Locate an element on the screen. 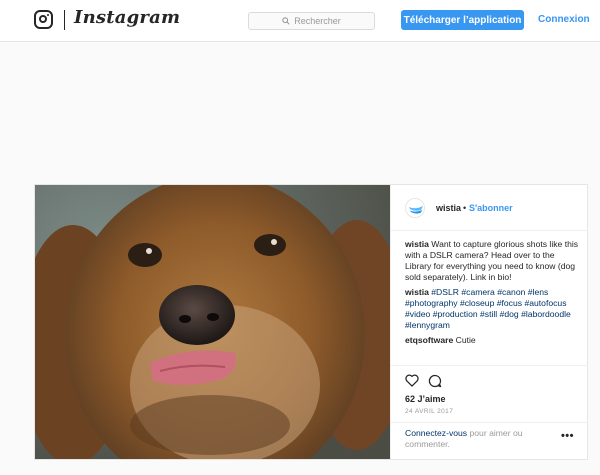 The image size is (600, 475). account-username: wistia is located at coordinates (448, 208).